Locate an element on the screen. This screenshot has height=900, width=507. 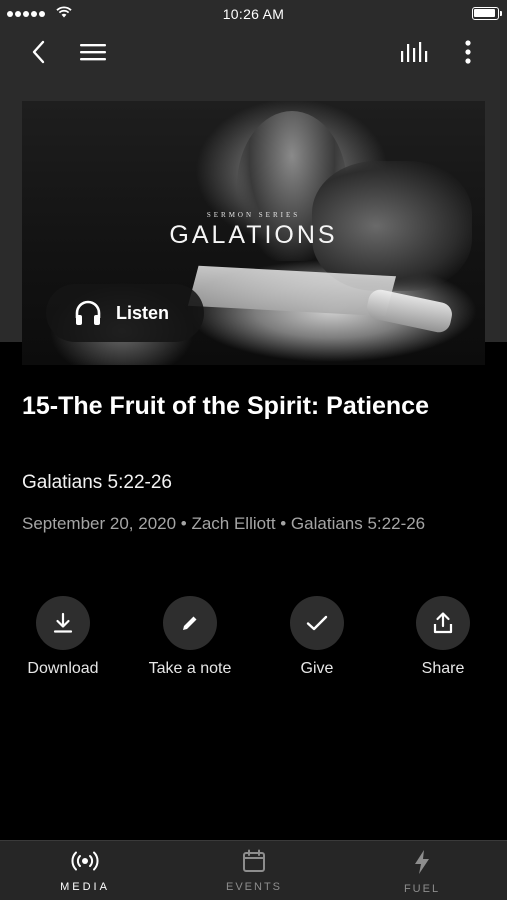
share-button: Share is located at coordinates (443, 637).